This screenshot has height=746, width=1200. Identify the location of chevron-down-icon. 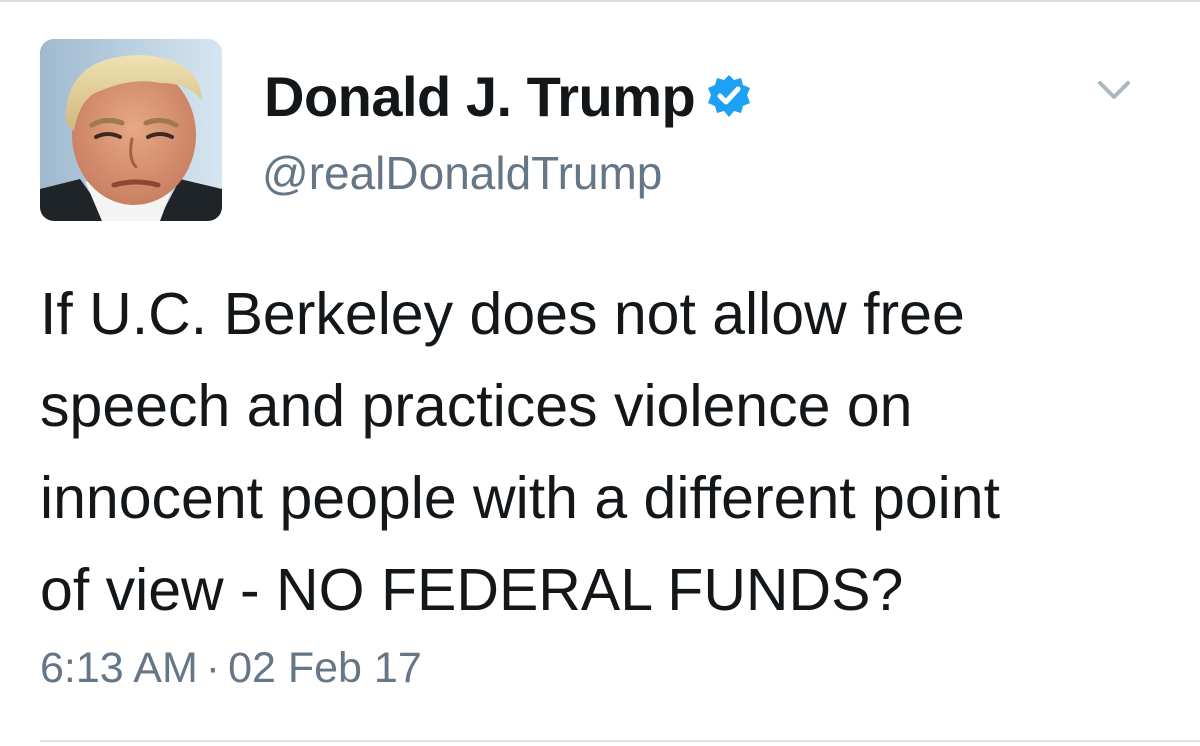
(1114, 90).